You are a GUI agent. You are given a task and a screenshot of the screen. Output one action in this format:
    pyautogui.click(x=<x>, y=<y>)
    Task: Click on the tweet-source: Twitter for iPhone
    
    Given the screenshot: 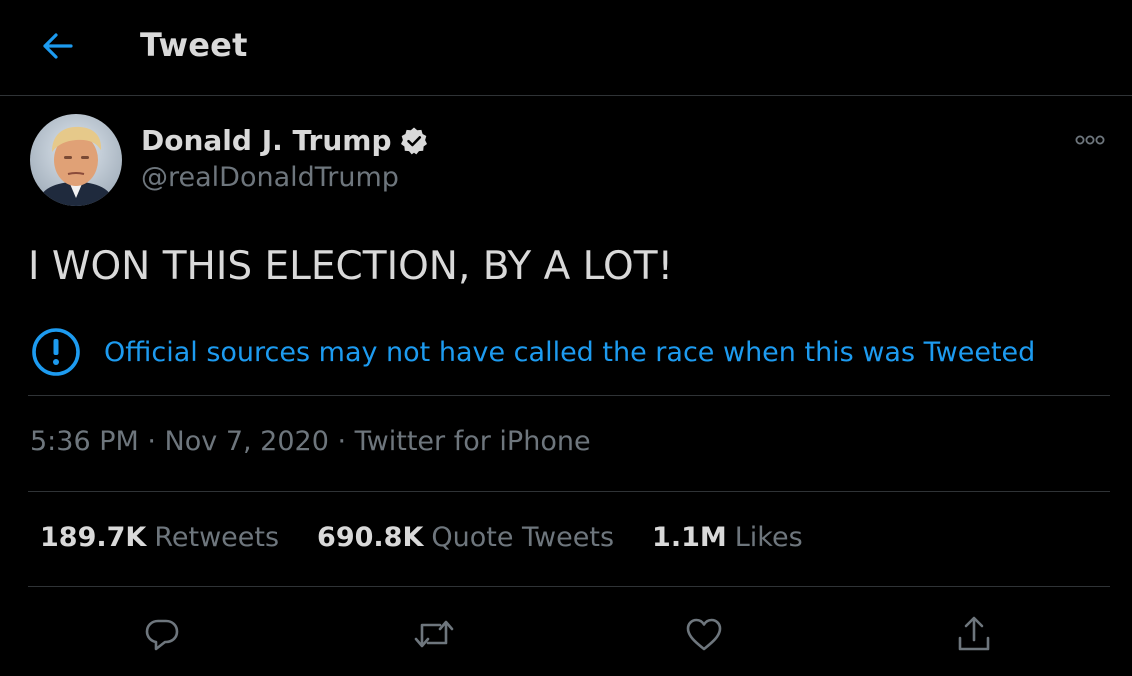 What is the action you would take?
    pyautogui.click(x=473, y=441)
    